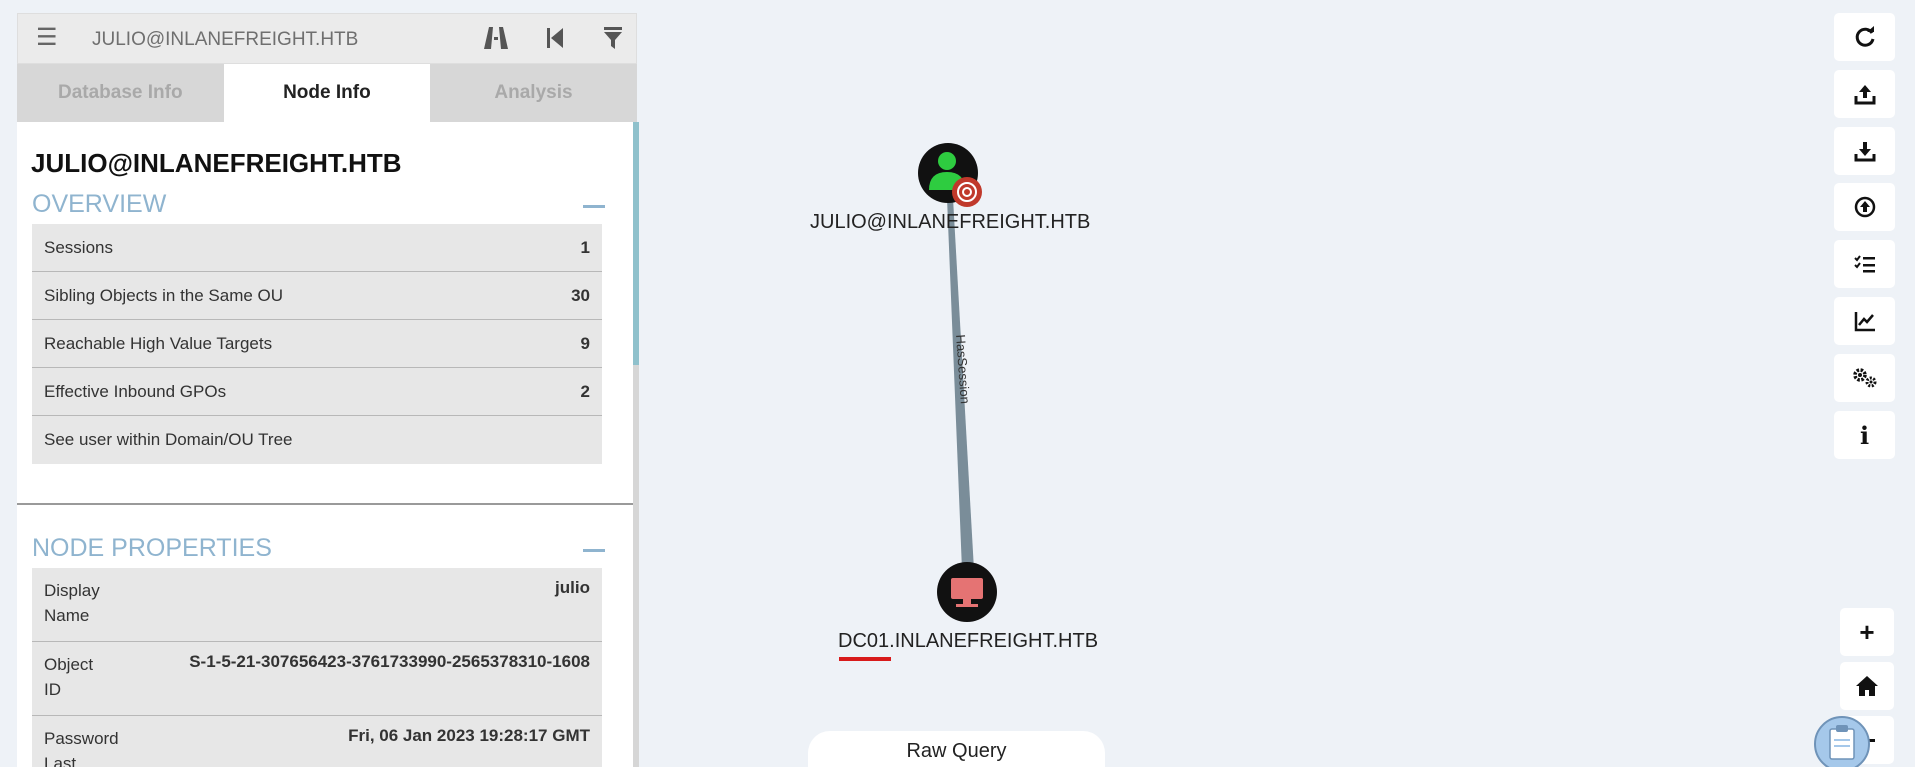 This screenshot has height=767, width=1915. I want to click on raw-query-label: Raw Query, so click(956, 751).